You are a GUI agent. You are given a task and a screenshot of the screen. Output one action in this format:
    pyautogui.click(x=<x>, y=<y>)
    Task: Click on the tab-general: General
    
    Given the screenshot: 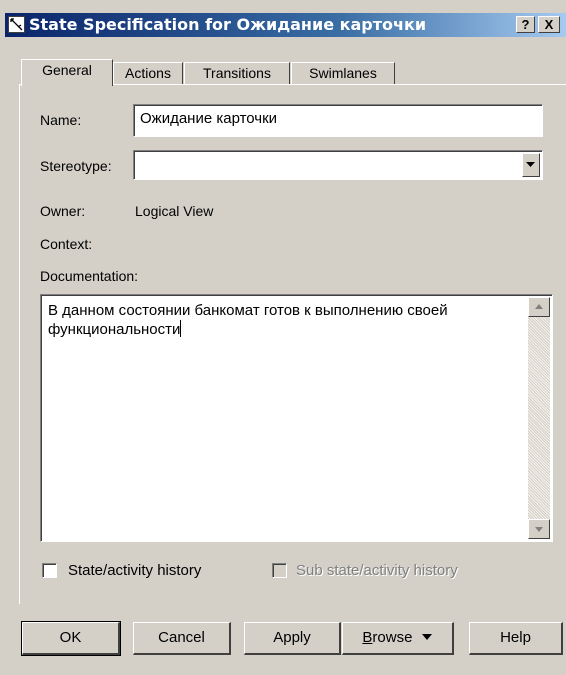 What is the action you would take?
    pyautogui.click(x=67, y=72)
    